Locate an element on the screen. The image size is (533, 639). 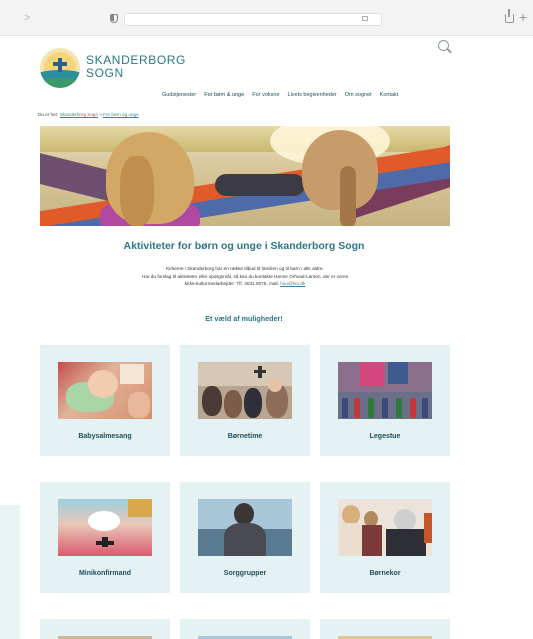
nav-item-livets-begivenheder: Livets begivenheder is located at coordinates (312, 95).